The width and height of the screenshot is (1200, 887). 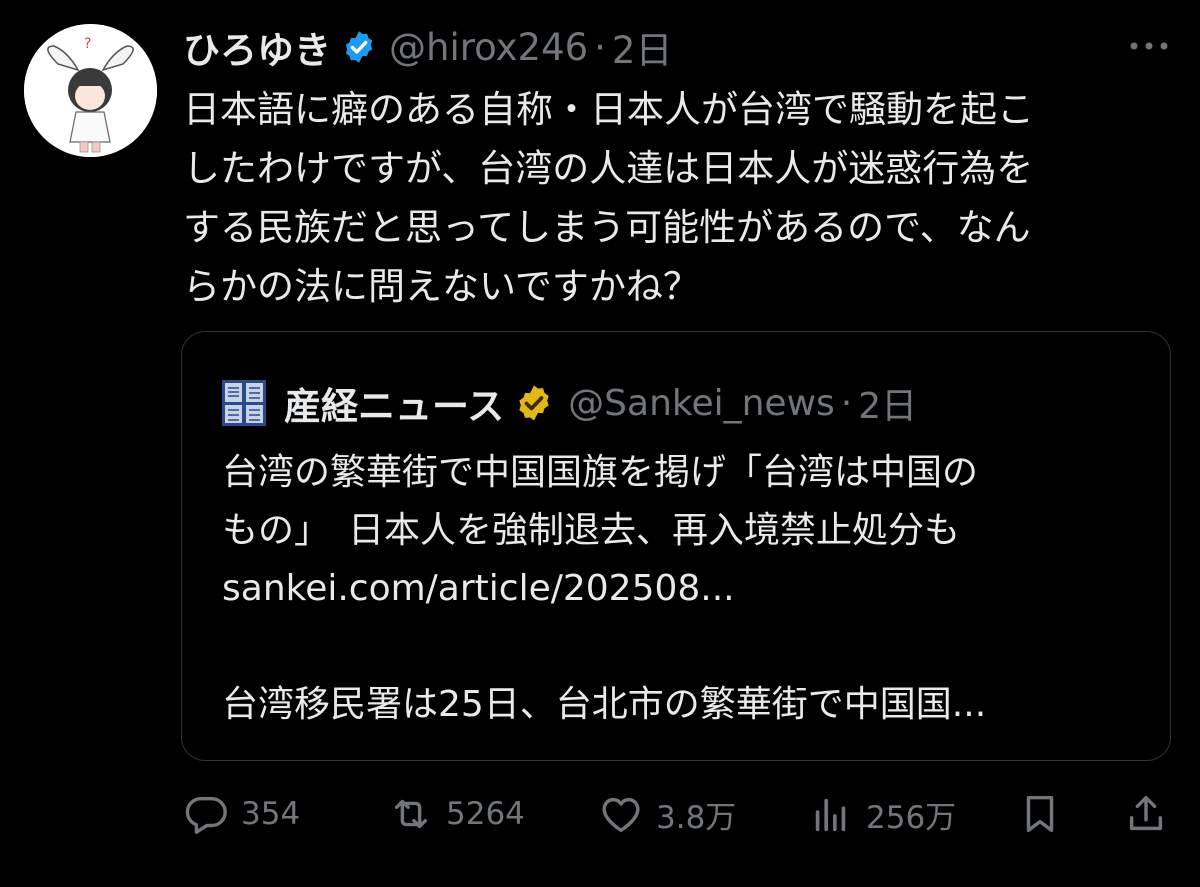 What do you see at coordinates (485, 814) in the screenshot?
I see `retweet-count: 5264` at bounding box center [485, 814].